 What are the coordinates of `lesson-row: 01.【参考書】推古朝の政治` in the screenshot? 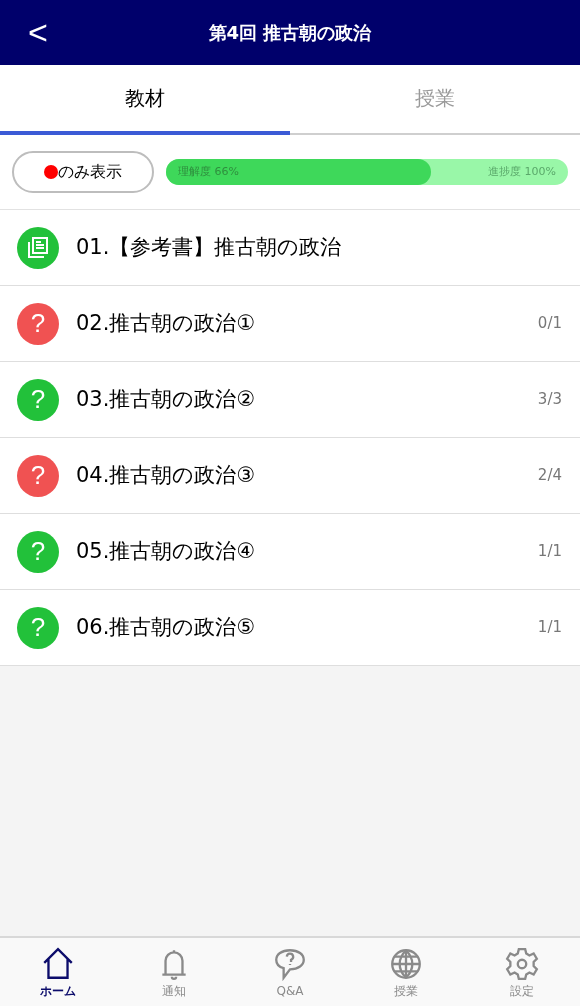 It's located at (290, 248).